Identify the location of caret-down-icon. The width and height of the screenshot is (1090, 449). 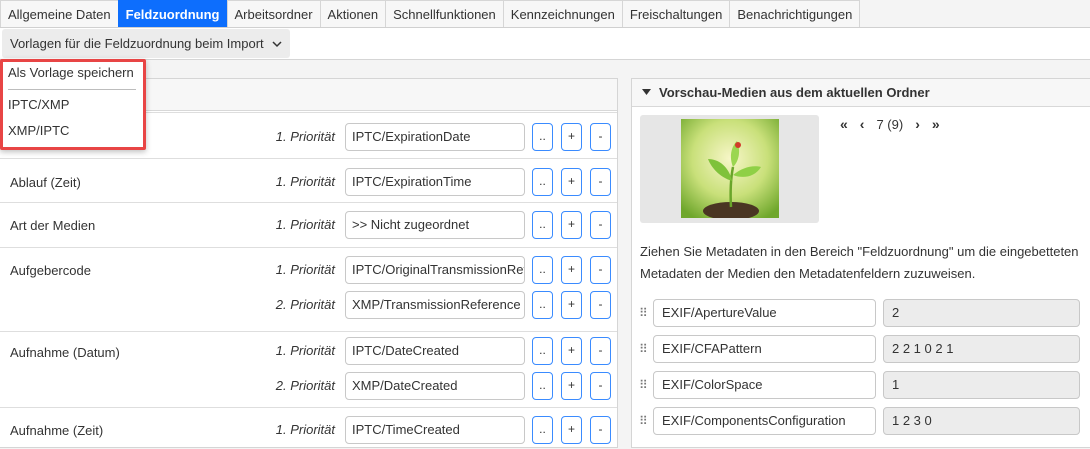
(646, 92).